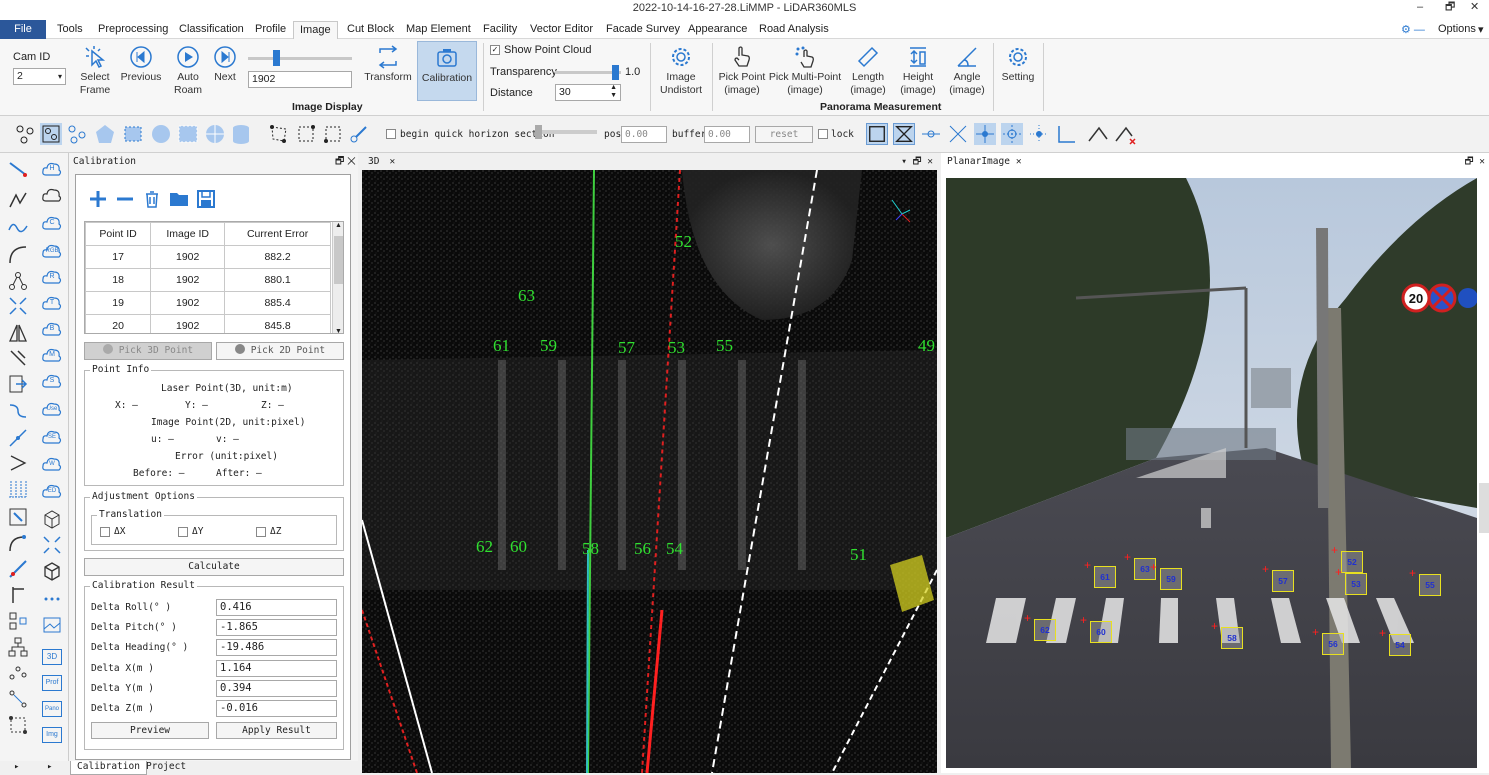 The height and width of the screenshot is (775, 1489). What do you see at coordinates (179, 199) in the screenshot?
I see `folder-icon` at bounding box center [179, 199].